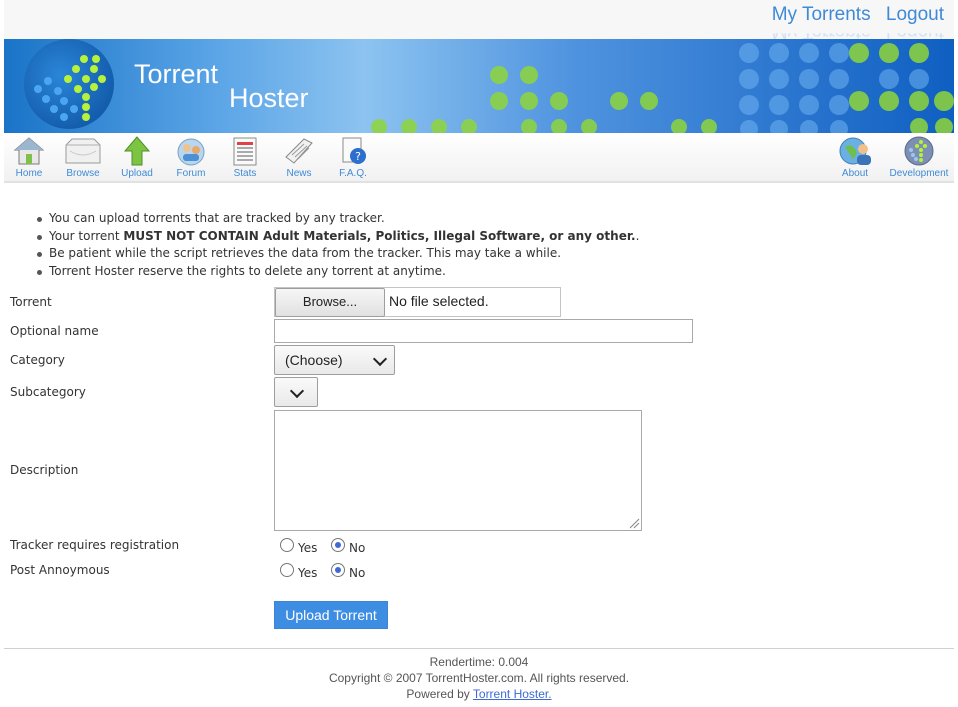 This screenshot has width=958, height=707. Describe the element at coordinates (54, 331) in the screenshot. I see `optional-name-label: Optional name` at that location.